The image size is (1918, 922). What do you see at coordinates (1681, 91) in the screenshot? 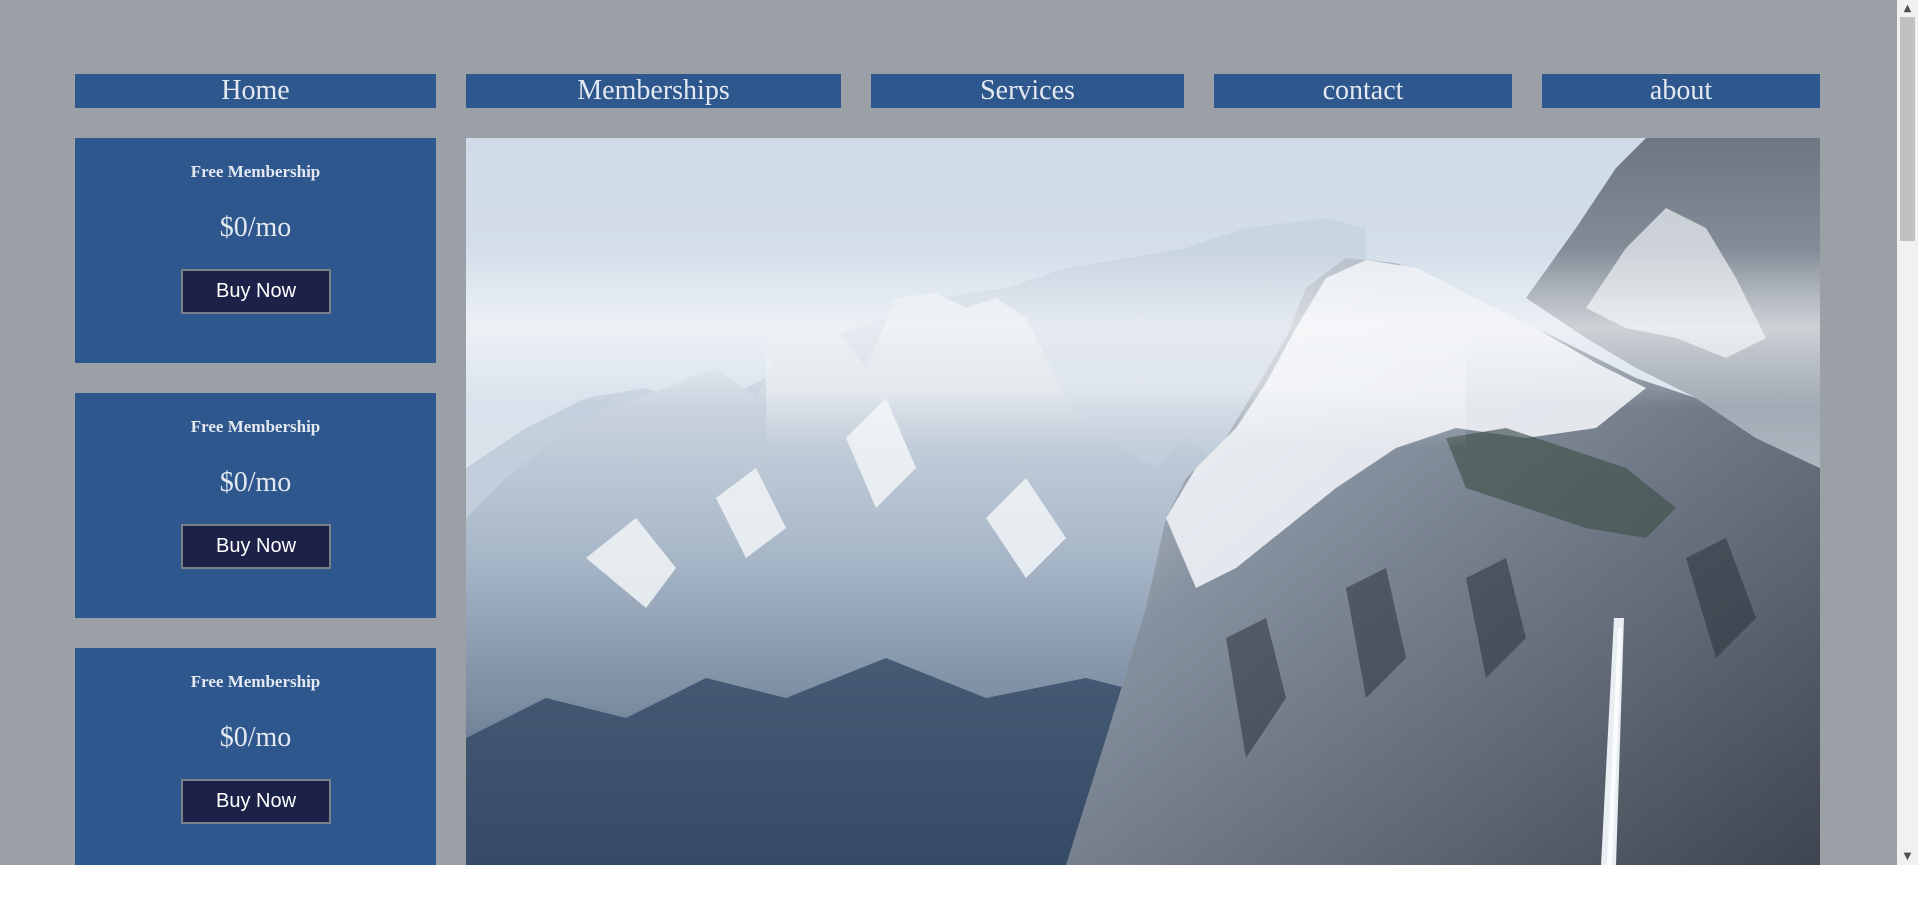
I see `nav-about: about` at bounding box center [1681, 91].